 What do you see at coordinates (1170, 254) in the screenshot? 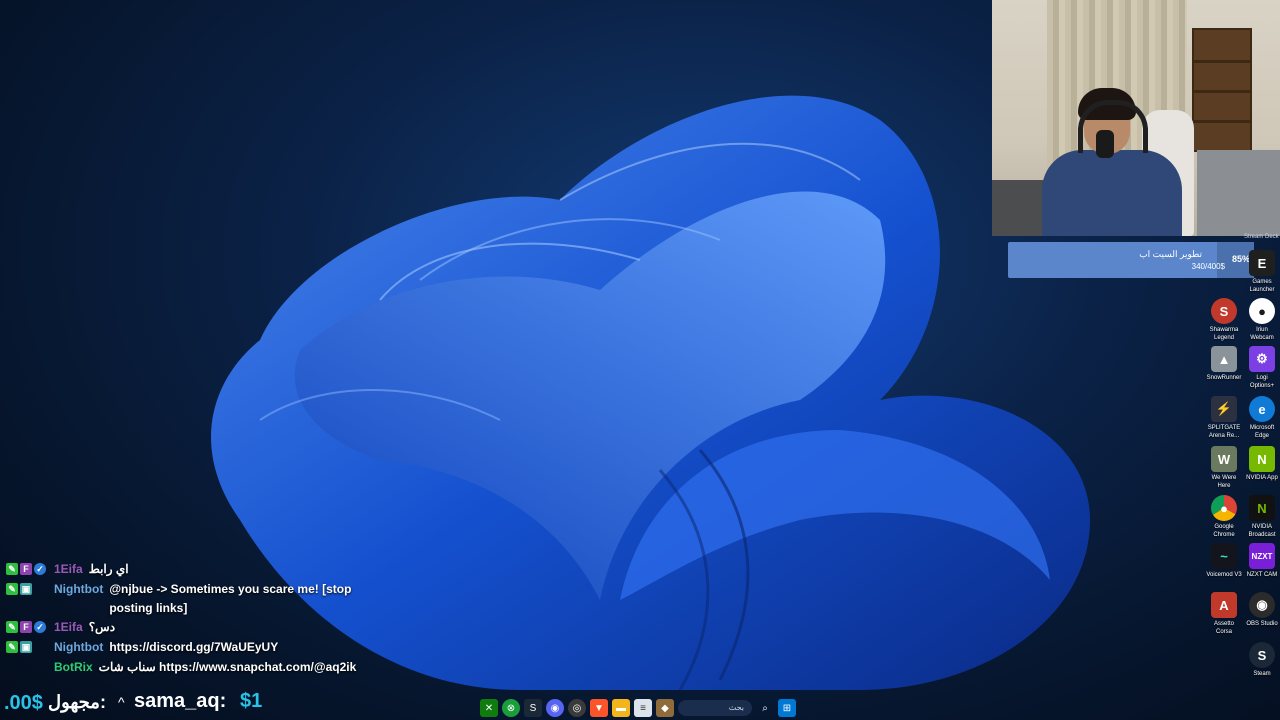
I see `goal-title: تطوير السيت اب` at bounding box center [1170, 254].